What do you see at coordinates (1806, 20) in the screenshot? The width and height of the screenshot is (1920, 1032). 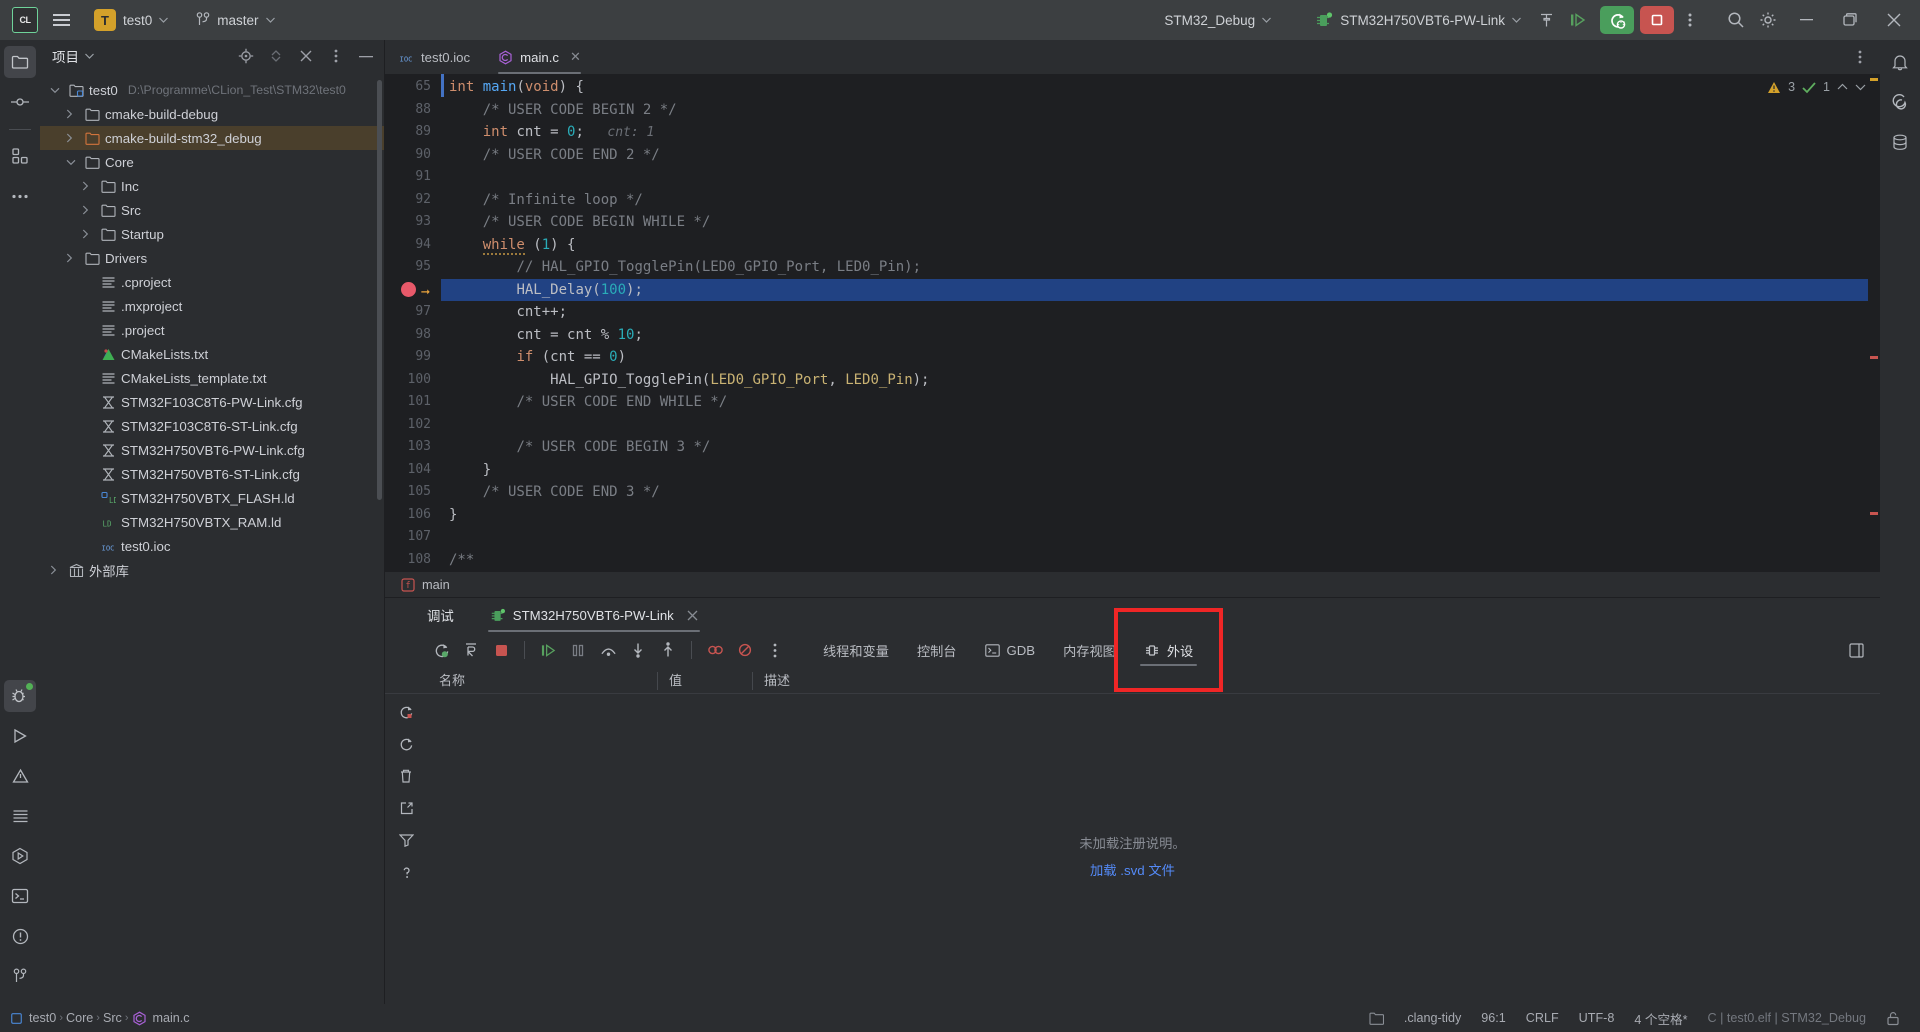 I see `minimize-button` at bounding box center [1806, 20].